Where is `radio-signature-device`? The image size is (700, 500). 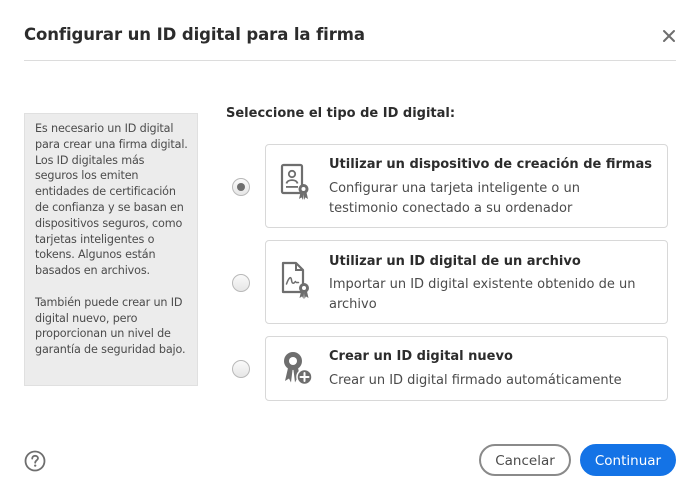 radio-signature-device is located at coordinates (241, 187).